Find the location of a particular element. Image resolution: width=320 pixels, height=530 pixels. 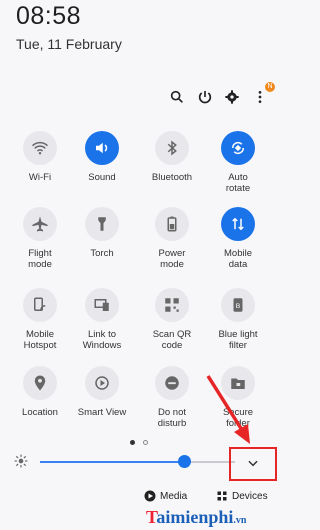

qr-icon is located at coordinates (172, 305).